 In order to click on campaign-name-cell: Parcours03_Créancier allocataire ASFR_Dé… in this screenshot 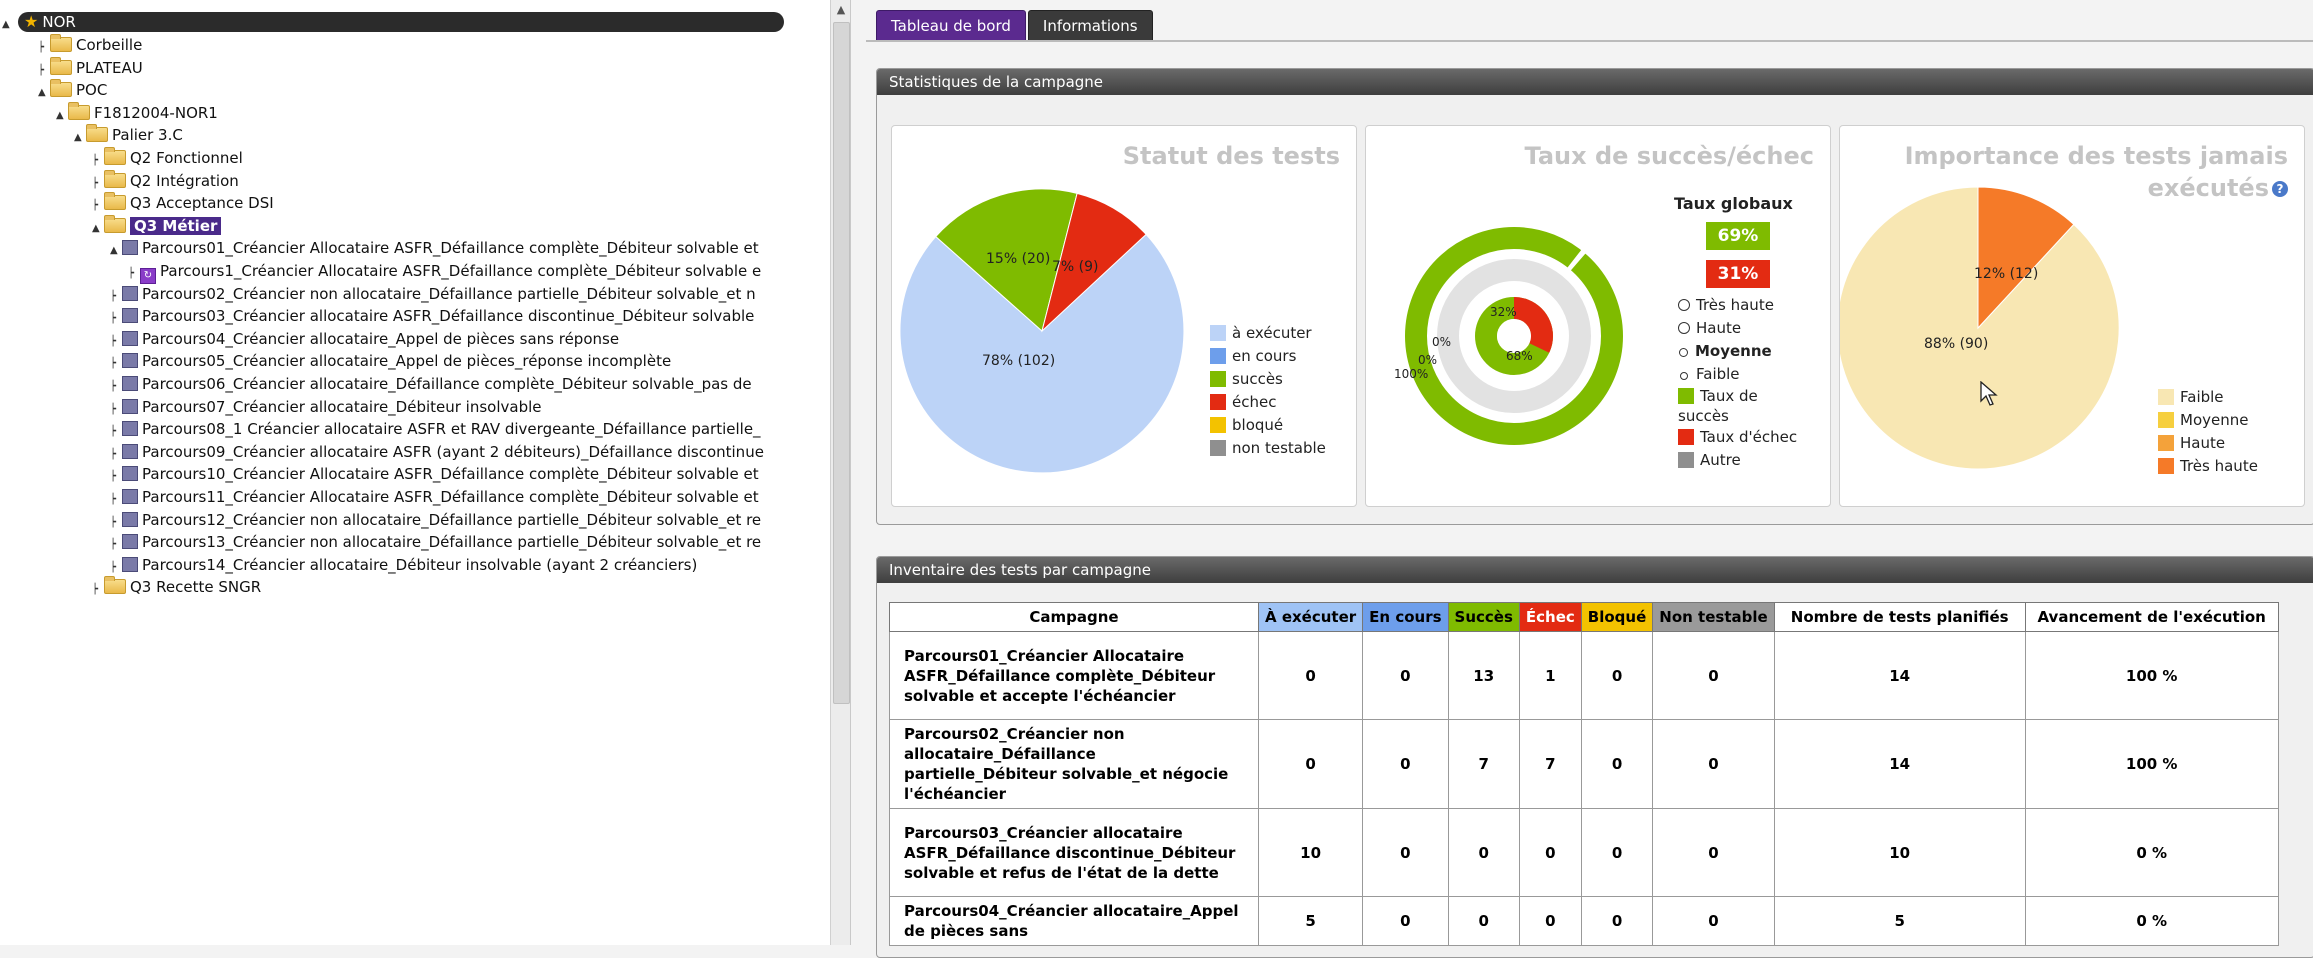, I will do `click(1074, 852)`.